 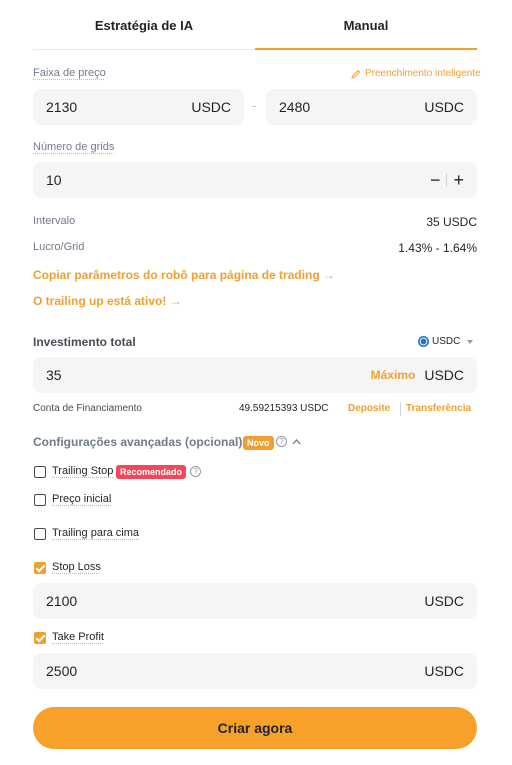 I want to click on currency-label: USDC, so click(x=446, y=341).